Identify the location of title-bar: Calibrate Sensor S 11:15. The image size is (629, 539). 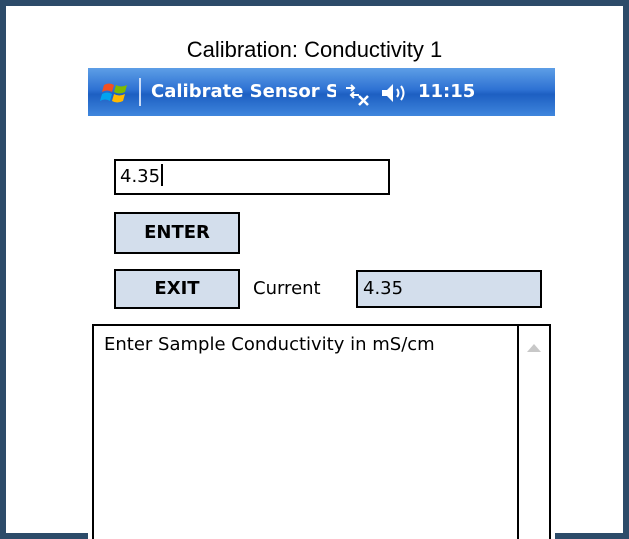
(321, 92).